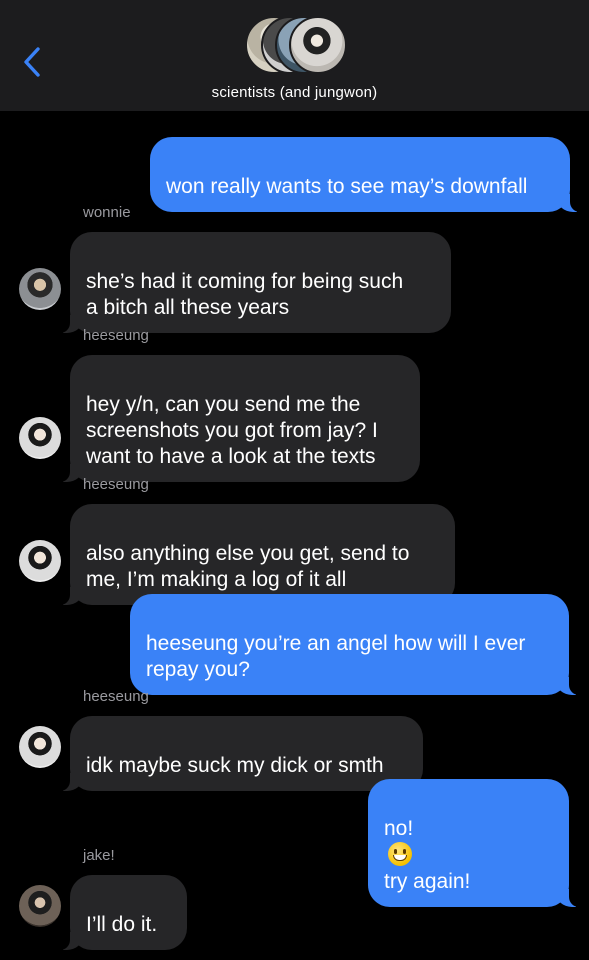 The width and height of the screenshot is (589, 960). What do you see at coordinates (400, 854) in the screenshot?
I see `grinning-face-emoji-icon` at bounding box center [400, 854].